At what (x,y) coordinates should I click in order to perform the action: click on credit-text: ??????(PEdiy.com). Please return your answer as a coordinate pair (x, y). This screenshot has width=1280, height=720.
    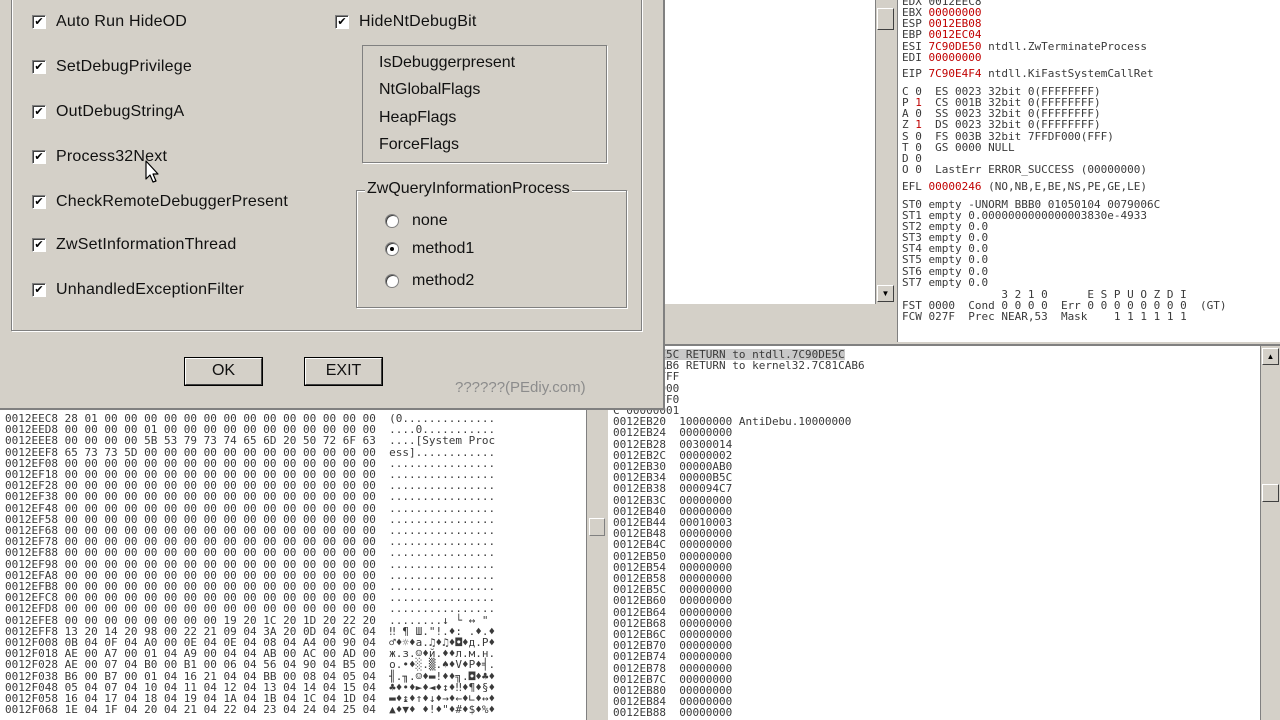
    Looking at the image, I should click on (520, 387).